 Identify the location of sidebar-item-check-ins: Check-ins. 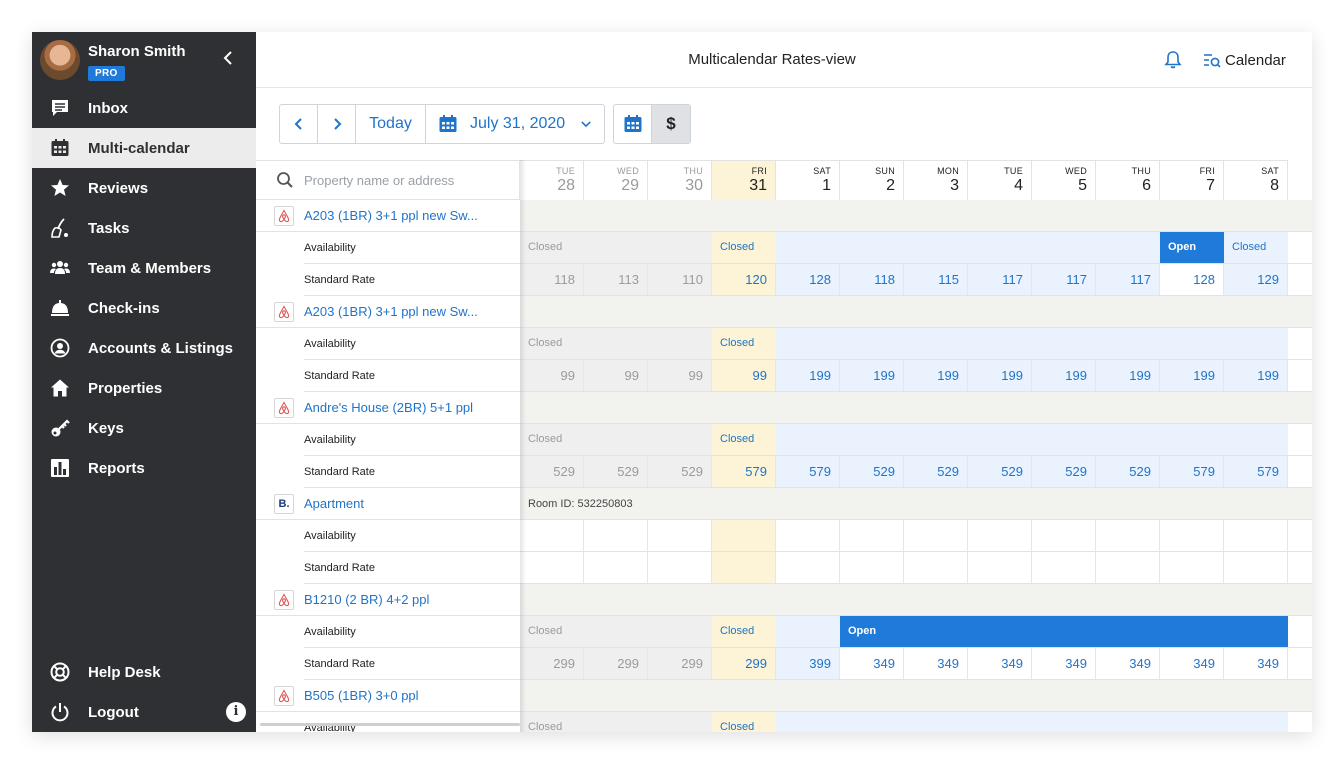
(144, 308).